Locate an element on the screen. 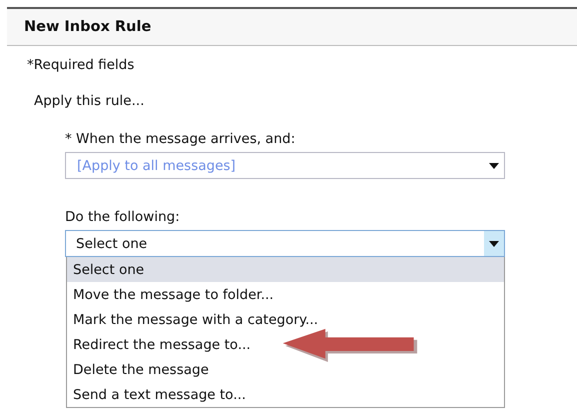  dropdown-button is located at coordinates (494, 243).